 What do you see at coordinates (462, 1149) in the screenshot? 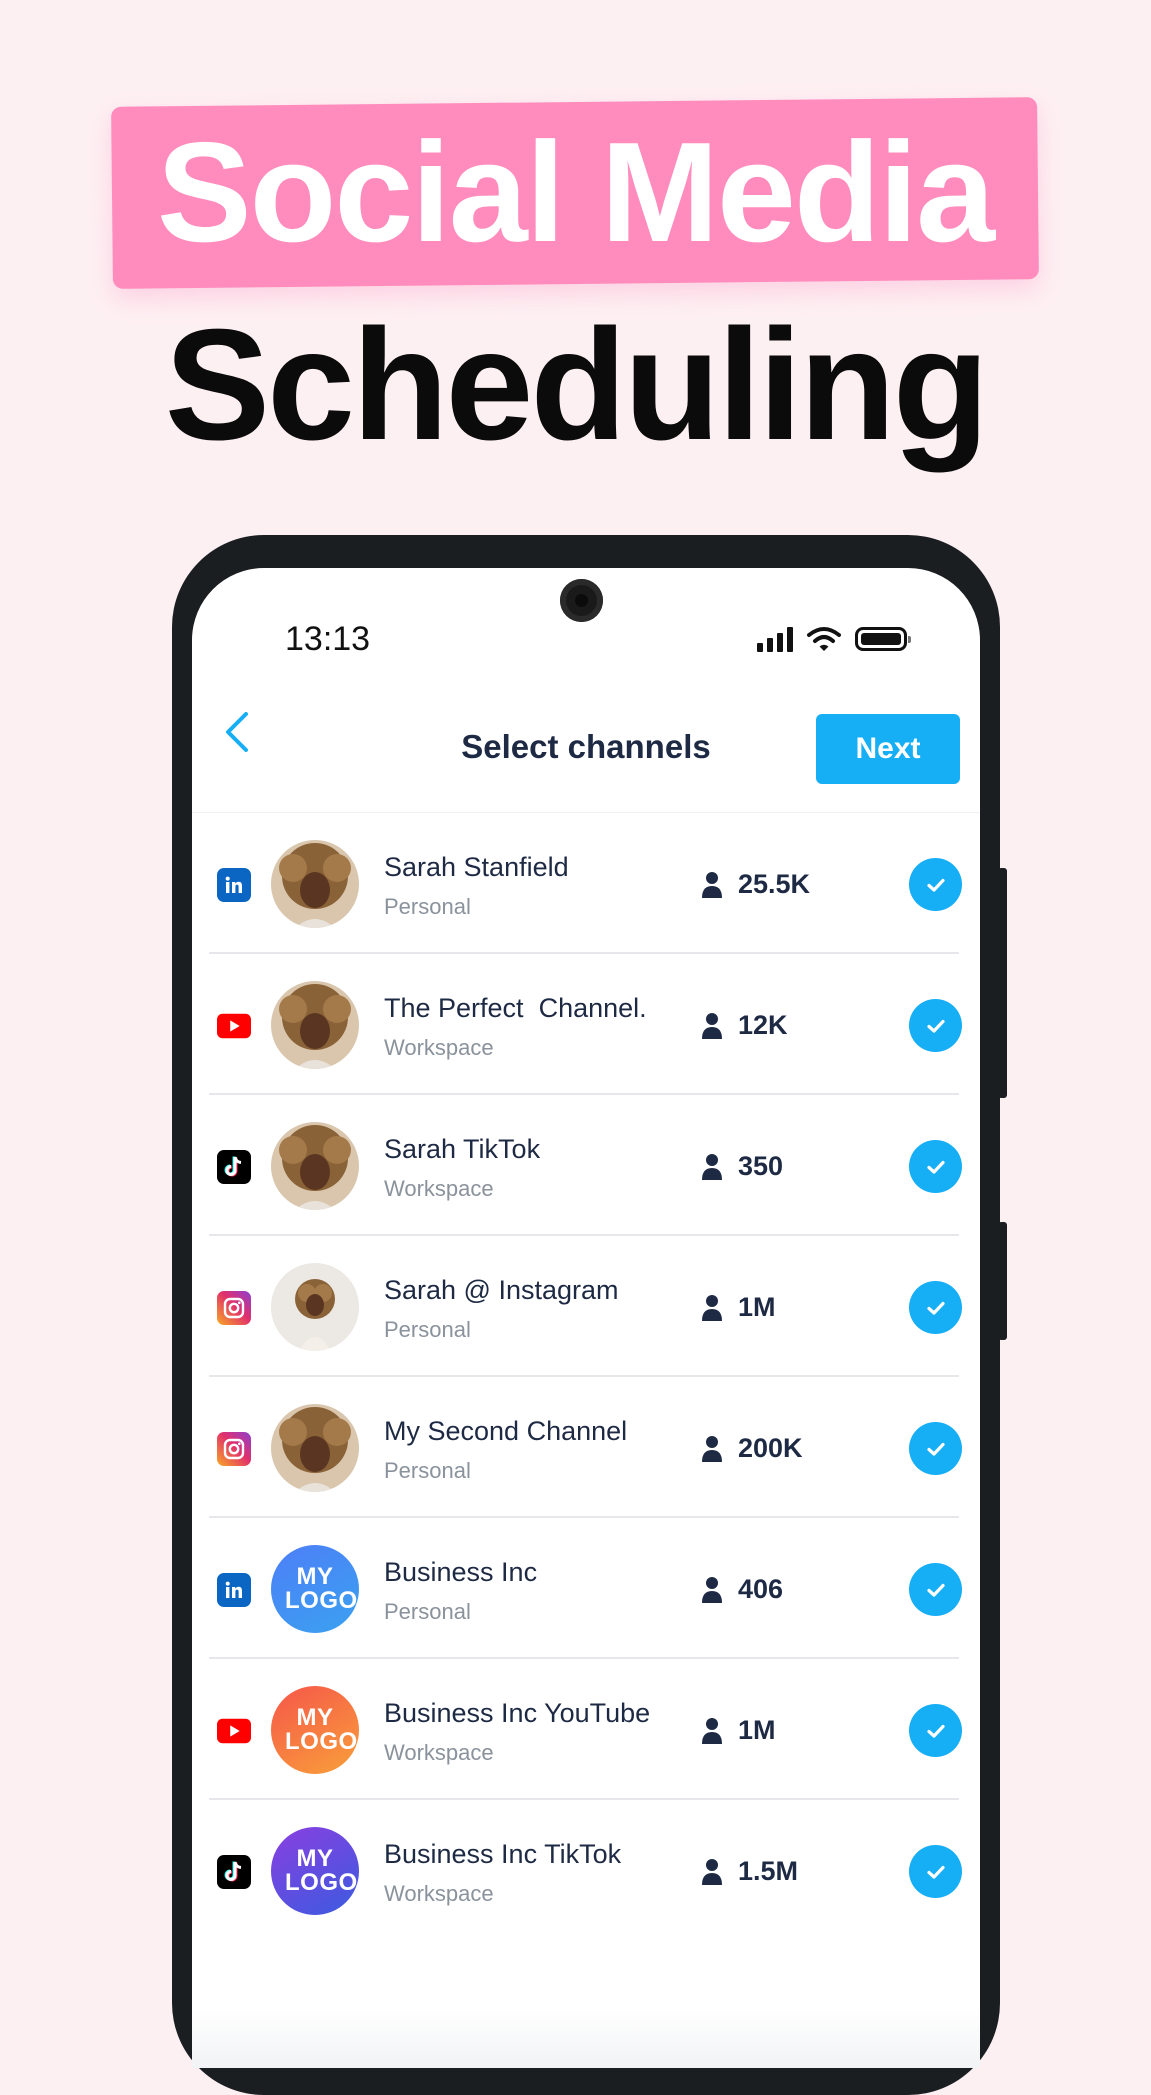
I see `channel-name: Sarah TikTok` at bounding box center [462, 1149].